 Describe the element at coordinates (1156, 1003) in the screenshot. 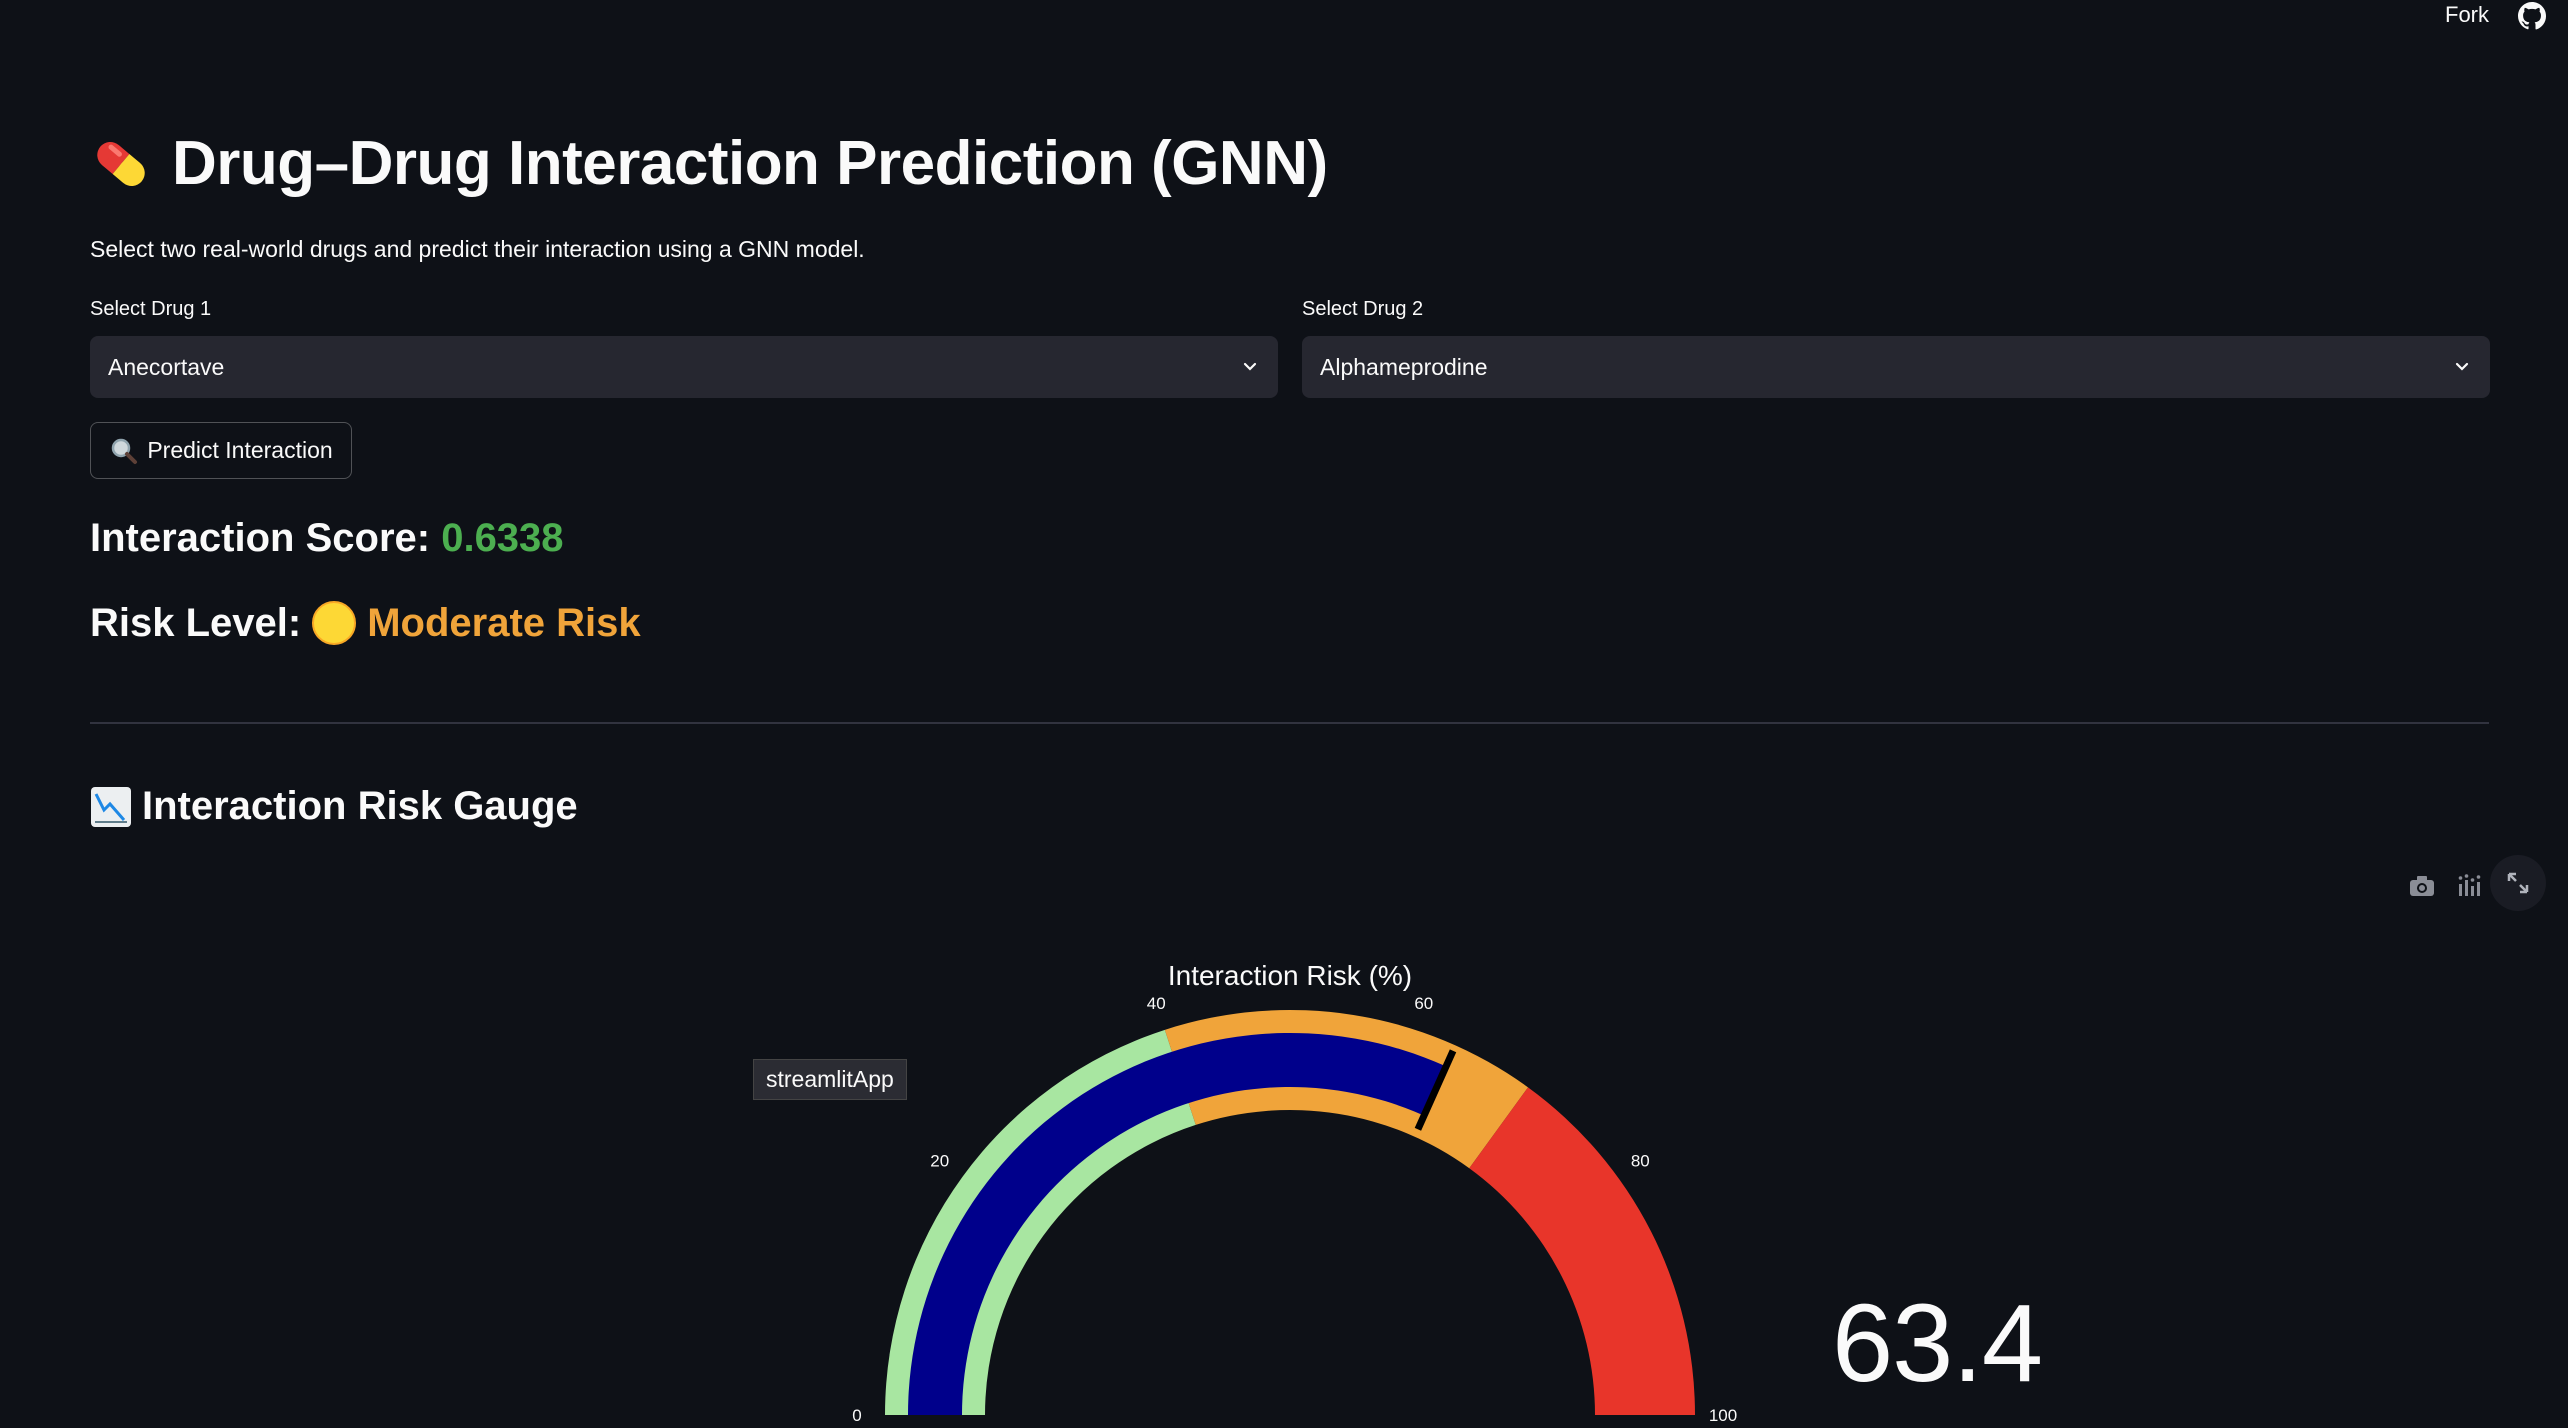

I see `gauge-tick-label-2: 40` at that location.